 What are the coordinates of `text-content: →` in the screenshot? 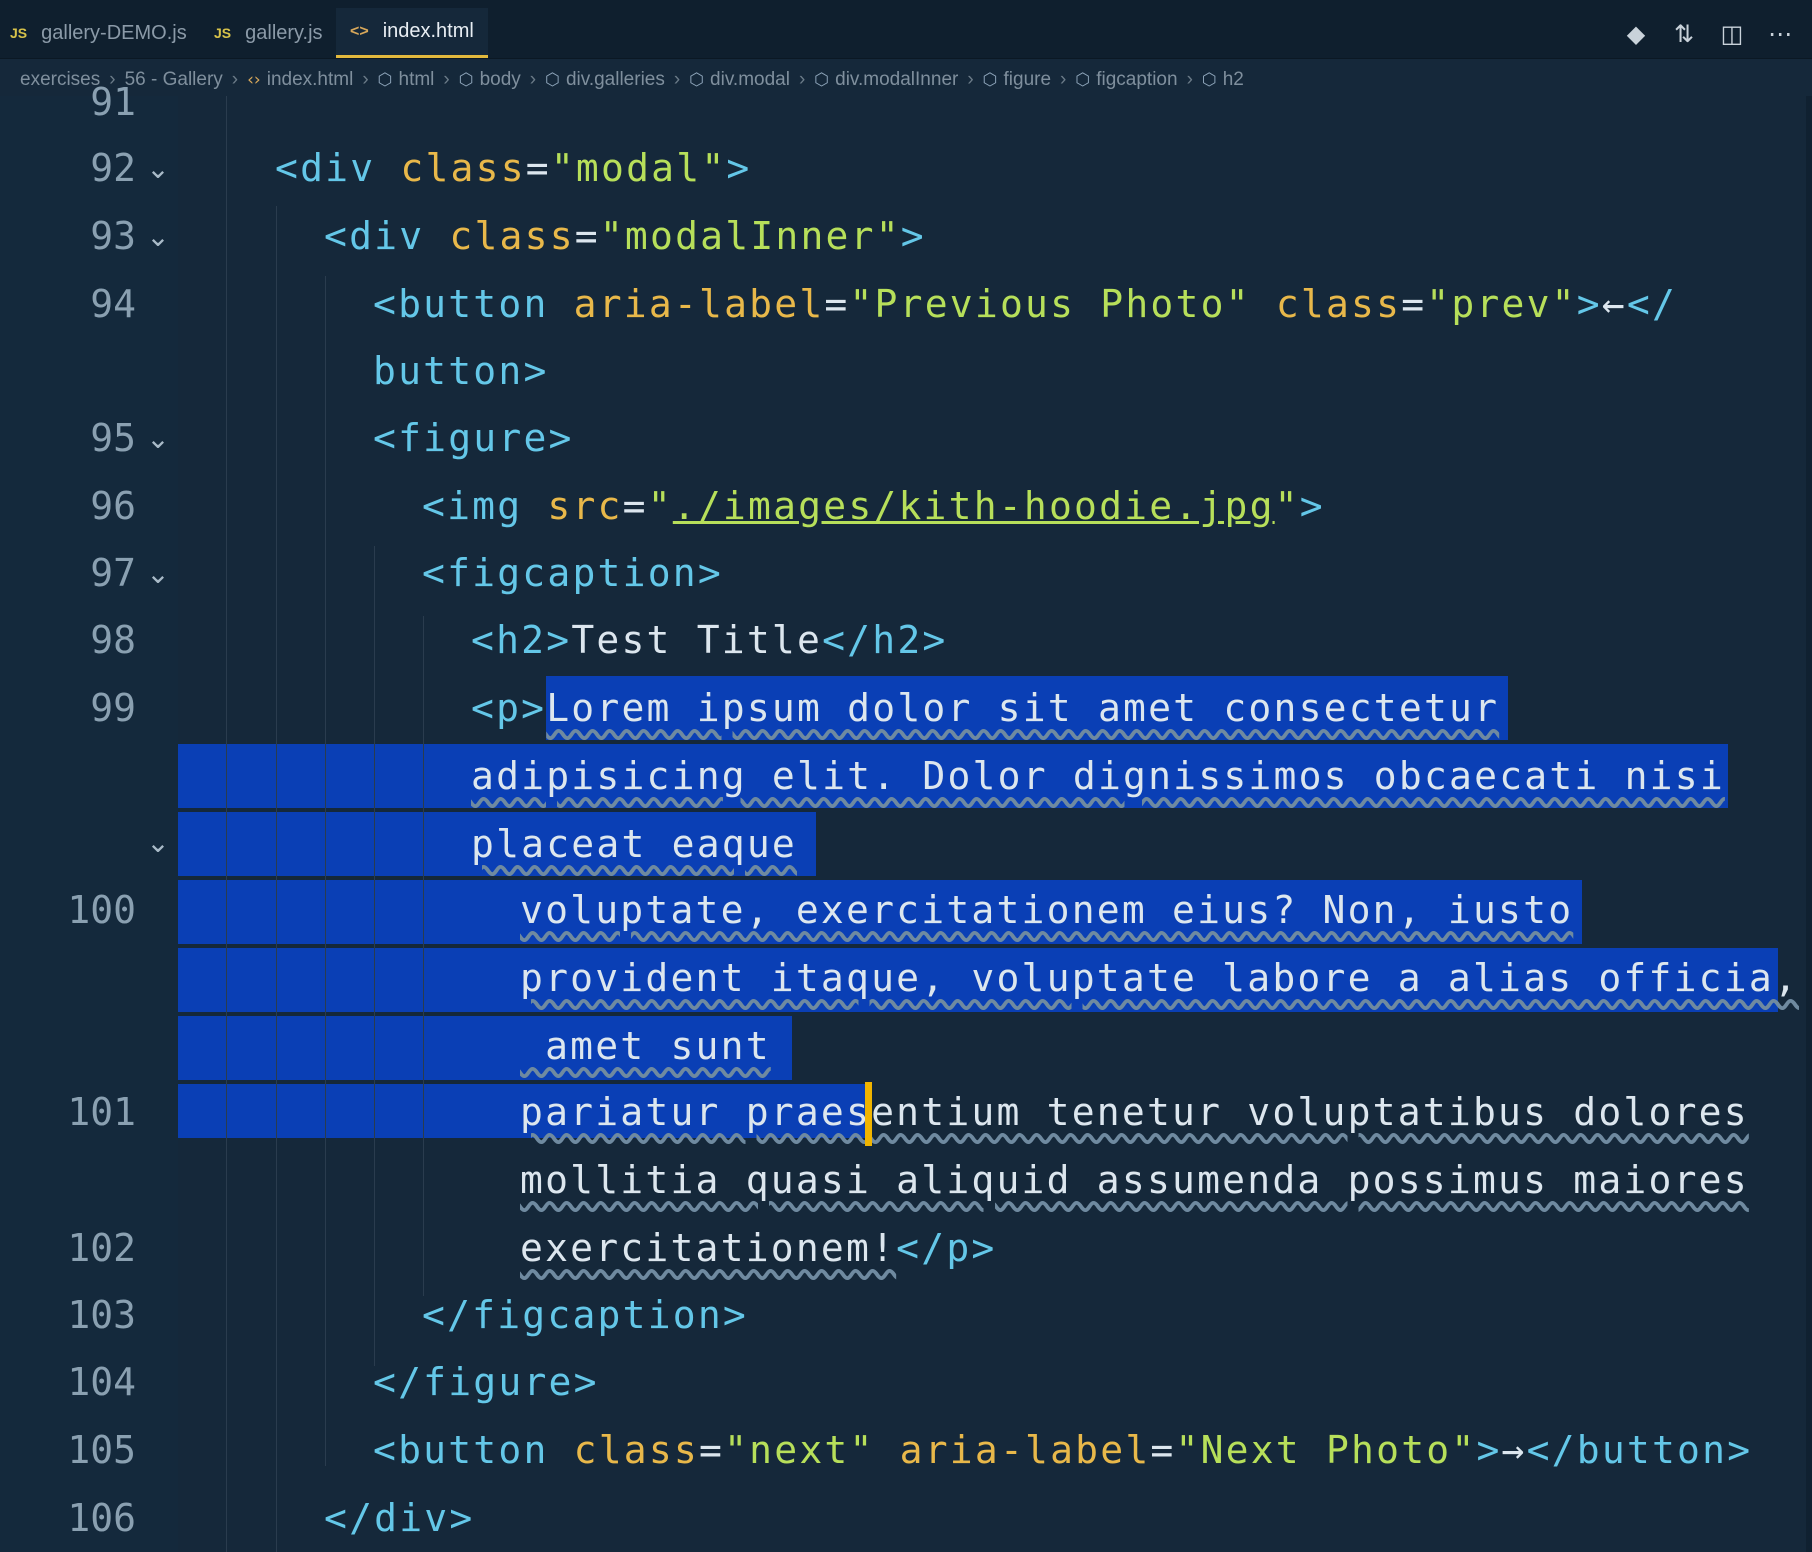 It's located at (1514, 1450).